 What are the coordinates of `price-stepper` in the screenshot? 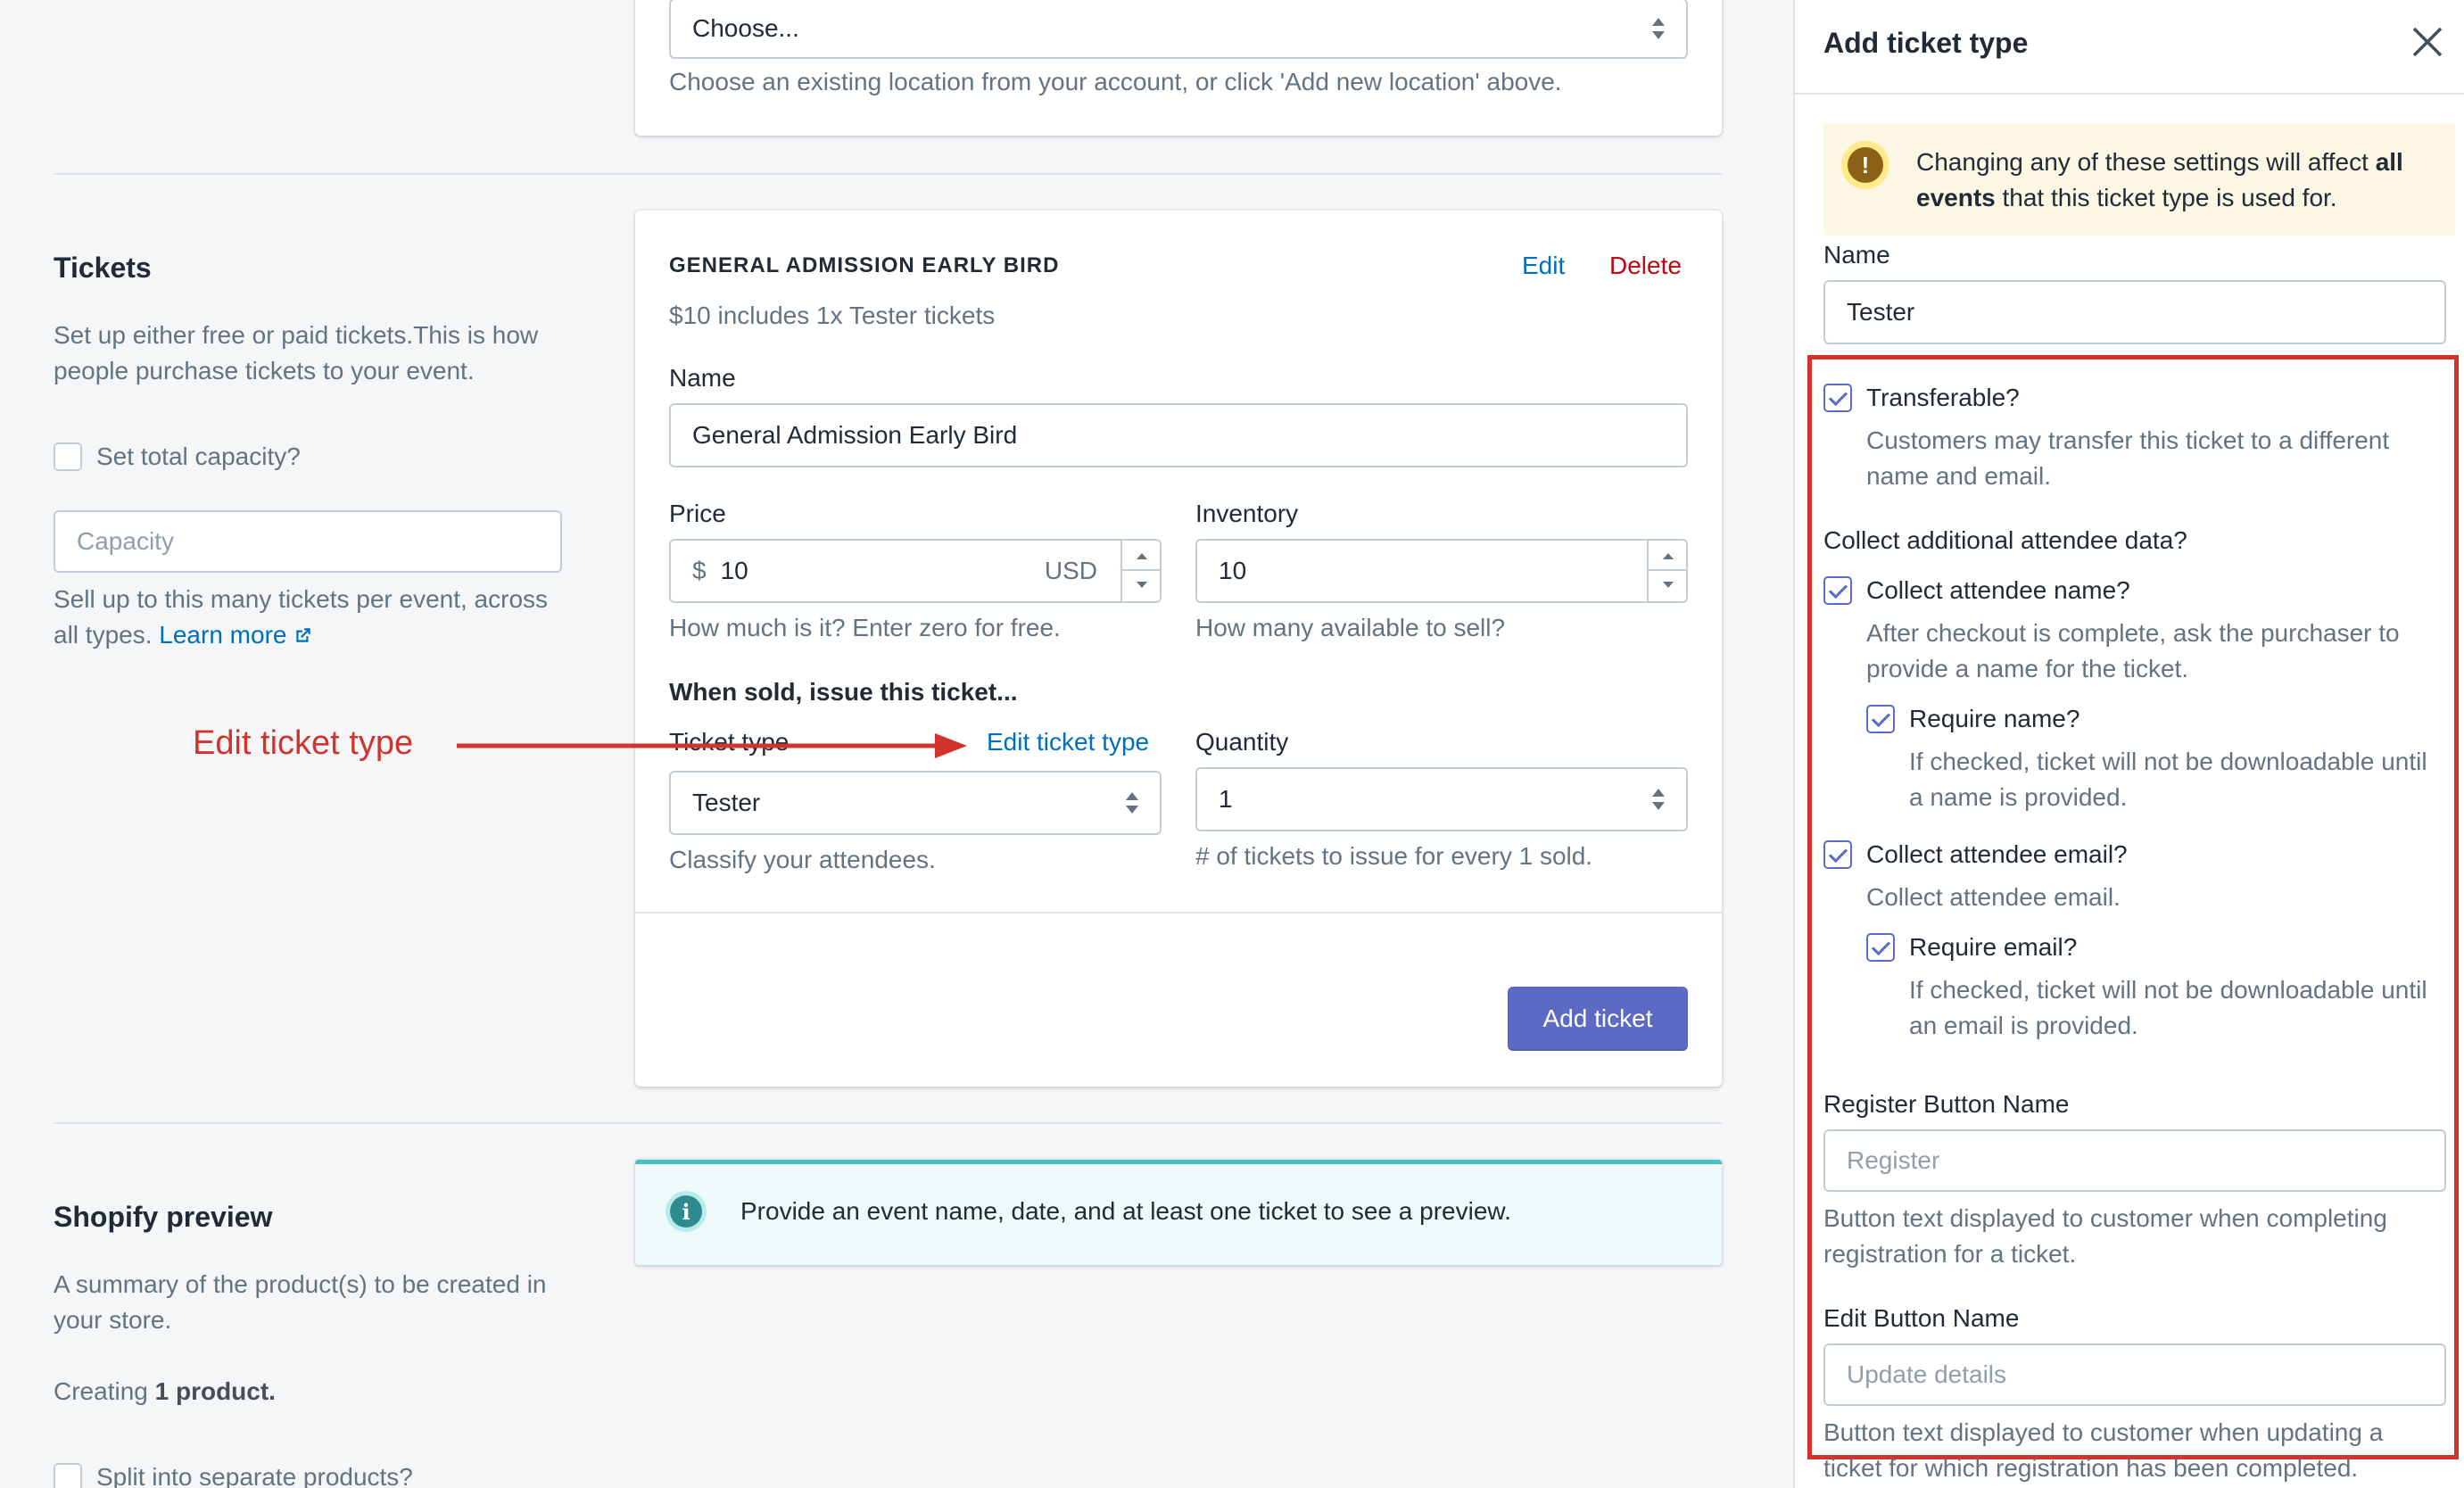 It's located at (1140, 571).